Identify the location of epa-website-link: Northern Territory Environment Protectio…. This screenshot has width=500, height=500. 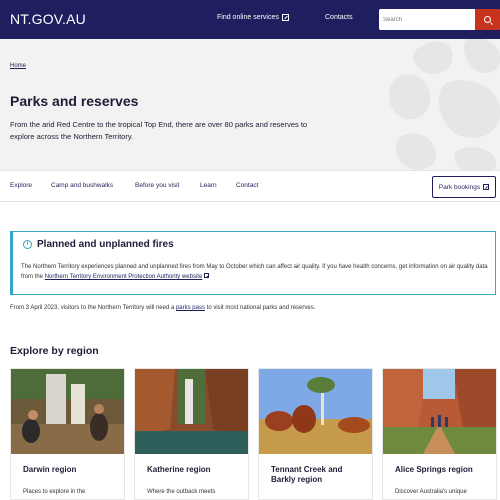
(124, 277).